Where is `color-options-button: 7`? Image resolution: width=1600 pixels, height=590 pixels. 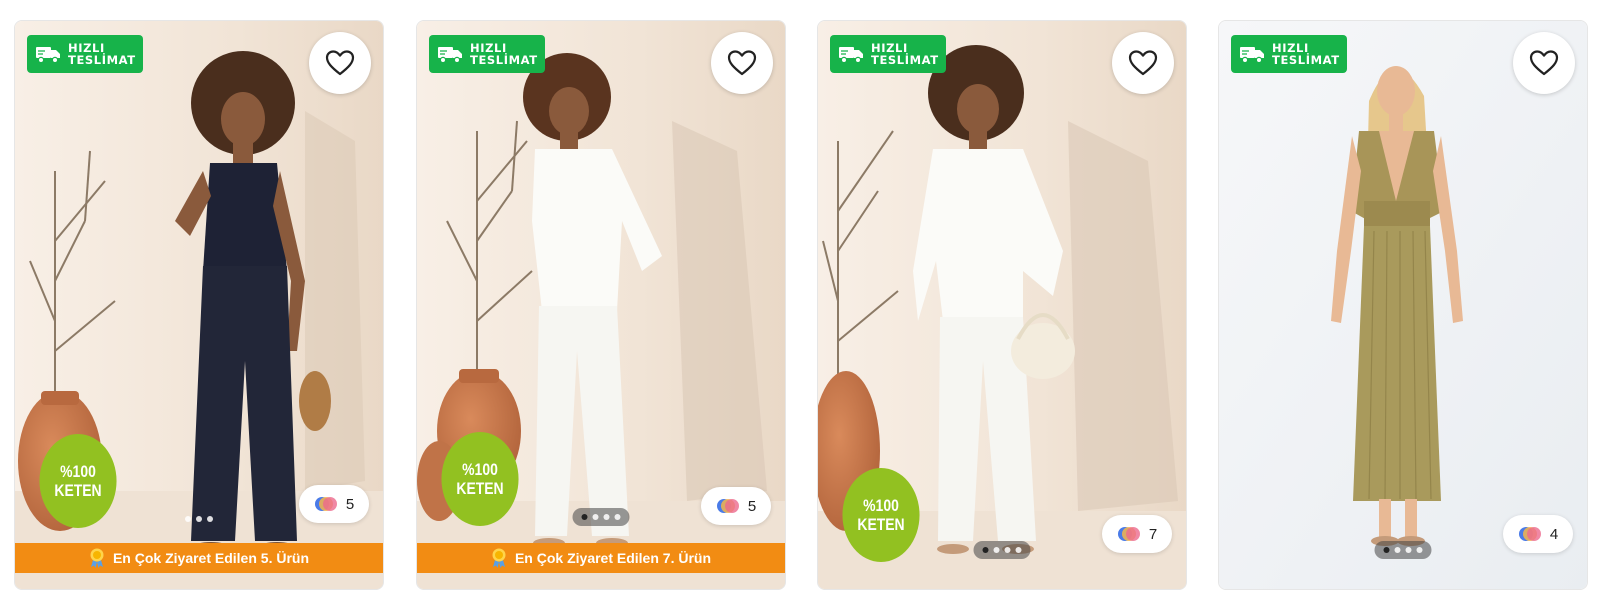 color-options-button: 7 is located at coordinates (1137, 534).